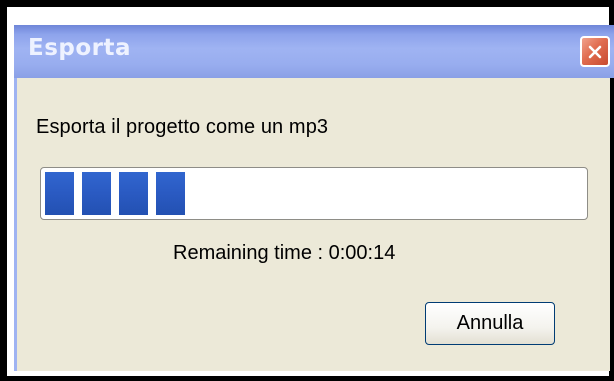 The height and width of the screenshot is (381, 614). I want to click on title-bar: Esporta, so click(314, 51).